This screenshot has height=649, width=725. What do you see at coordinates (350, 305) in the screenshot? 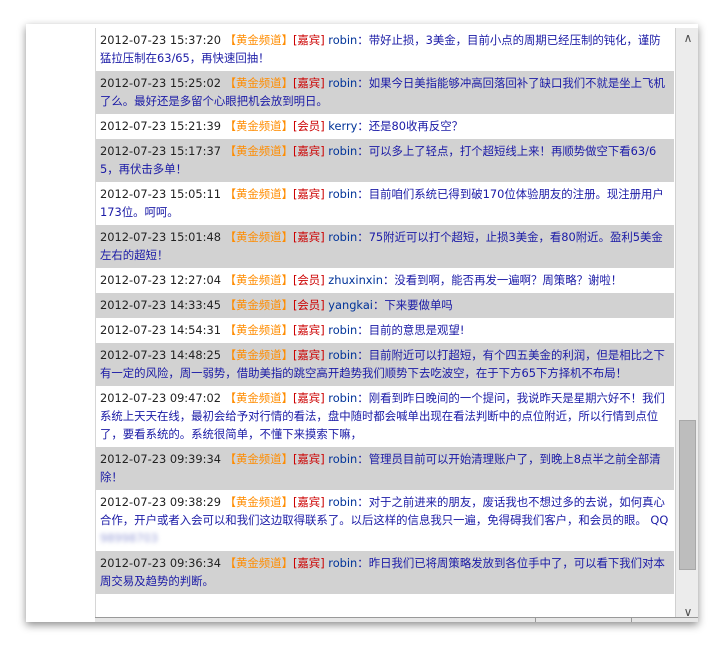
I see `message-username: yangkai` at bounding box center [350, 305].